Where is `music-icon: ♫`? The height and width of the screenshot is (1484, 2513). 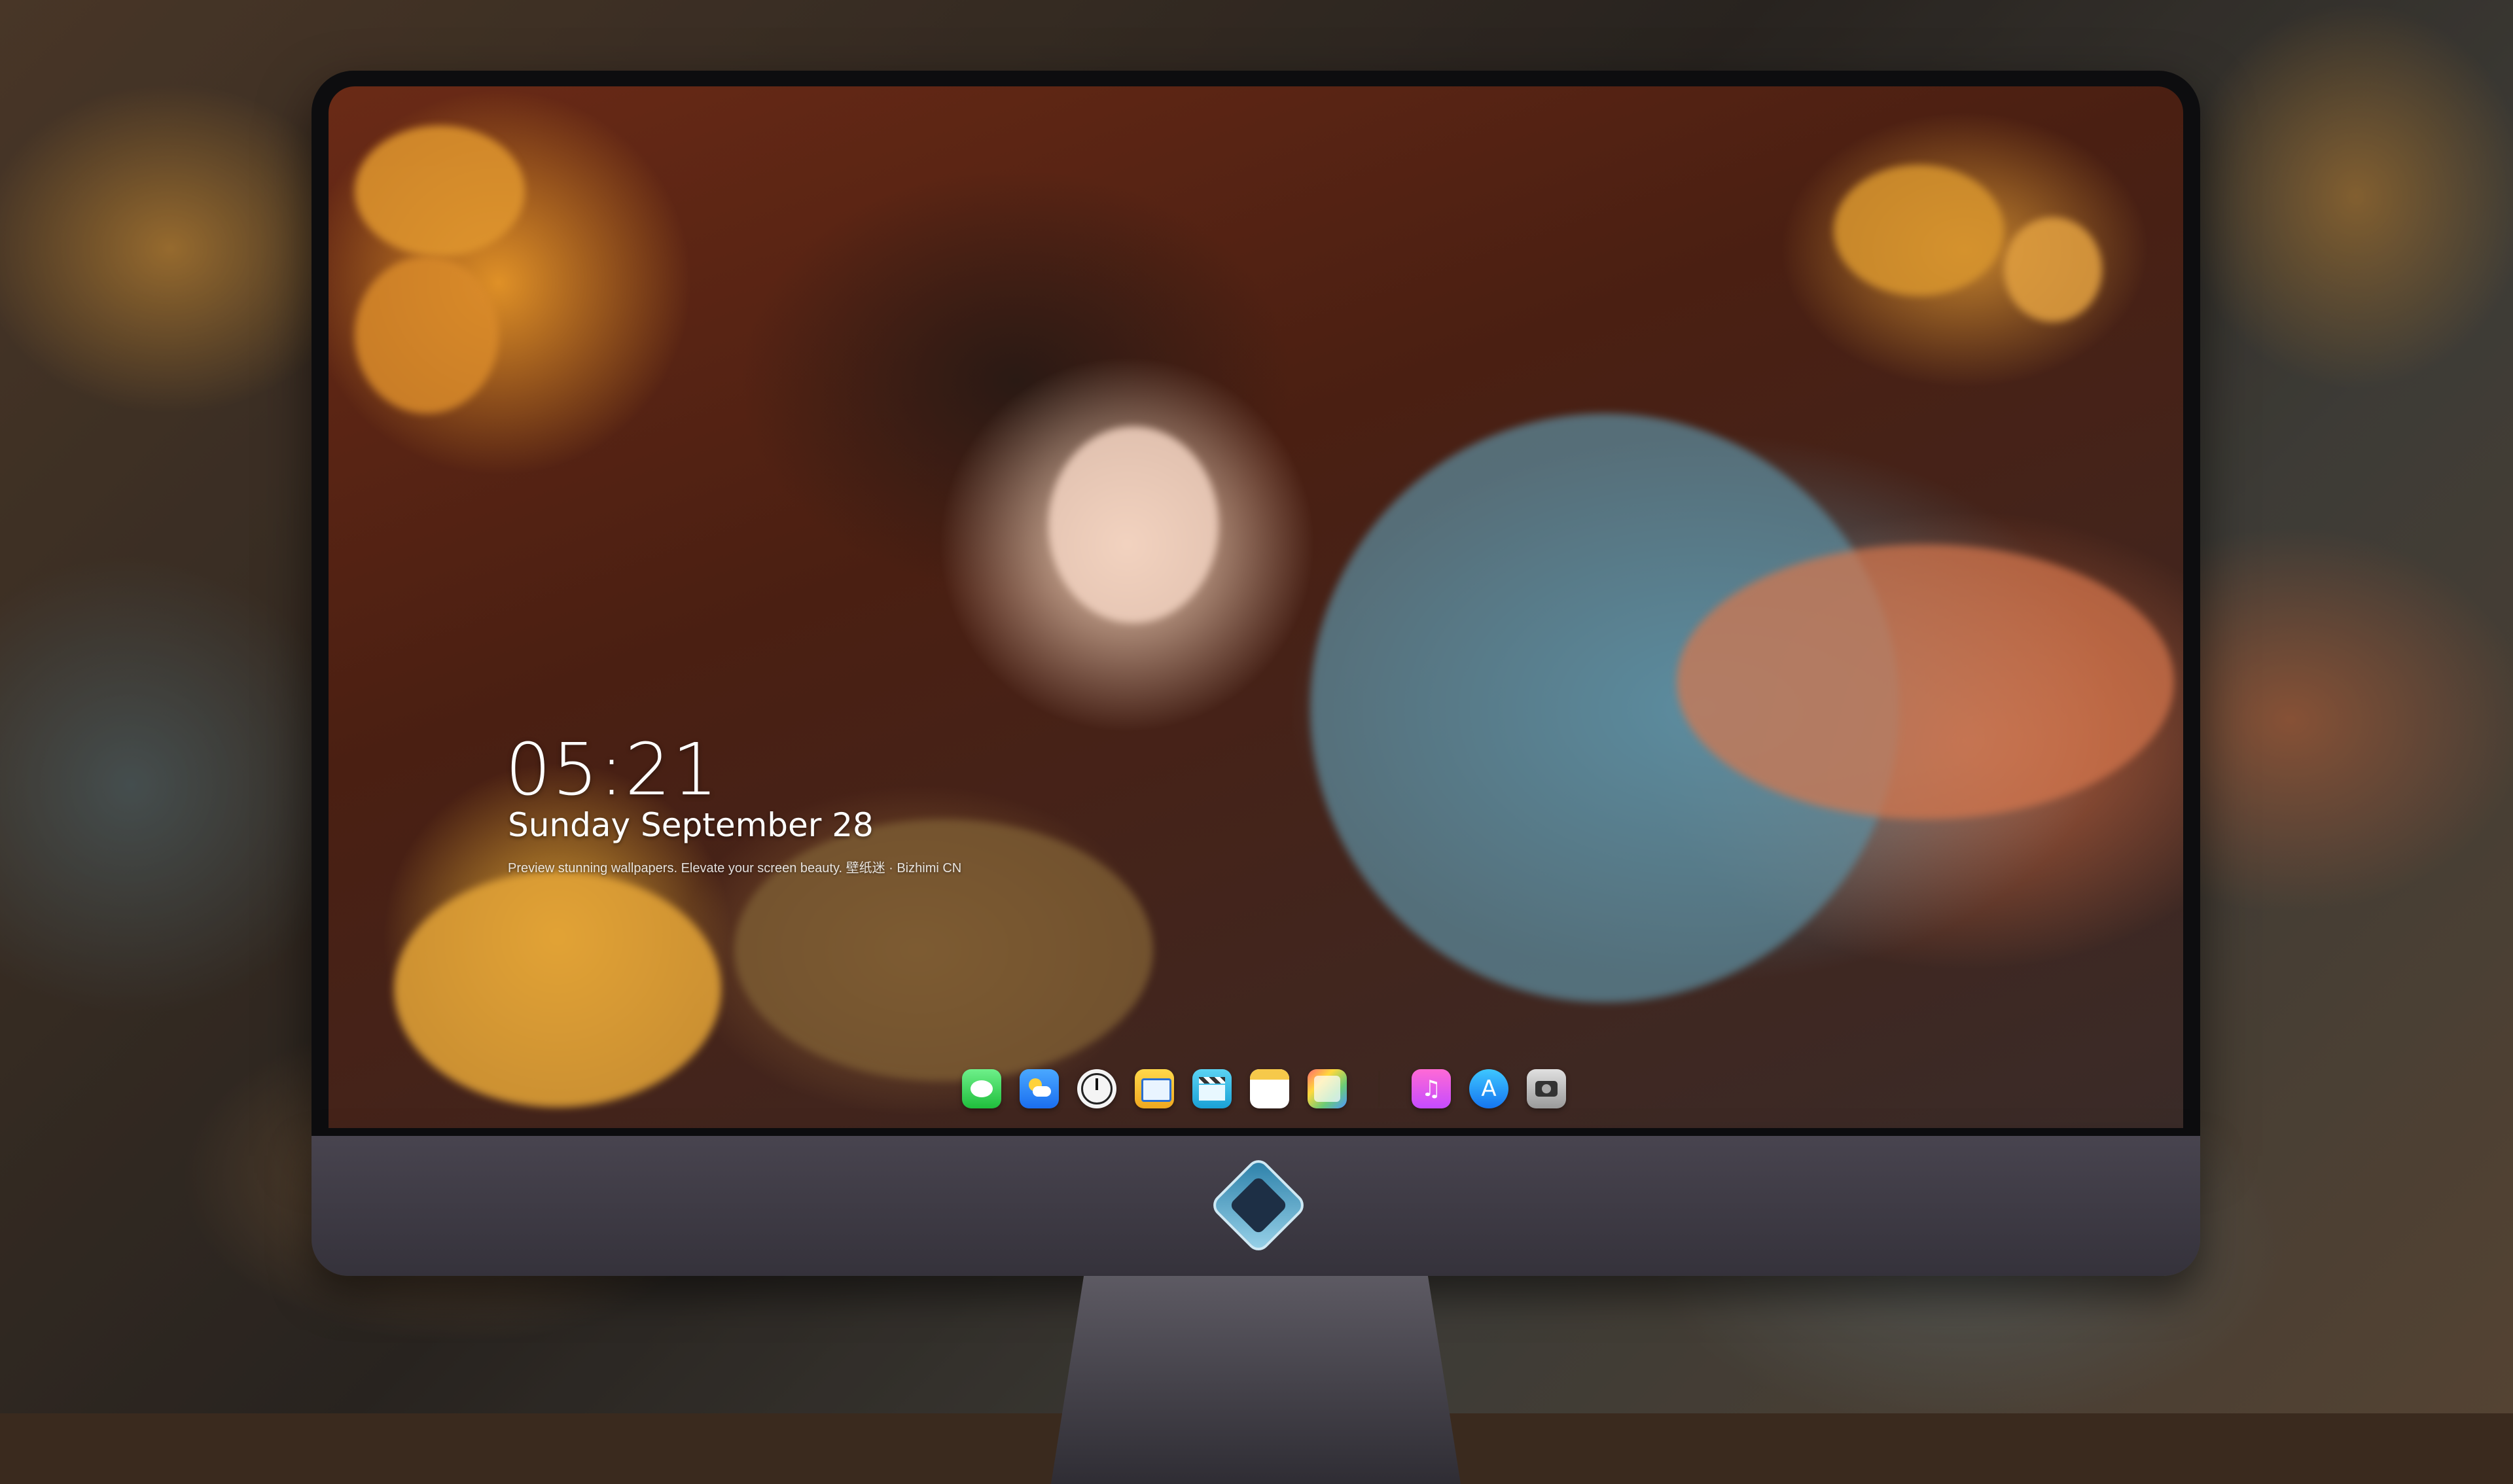
music-icon: ♫ is located at coordinates (1431, 1089).